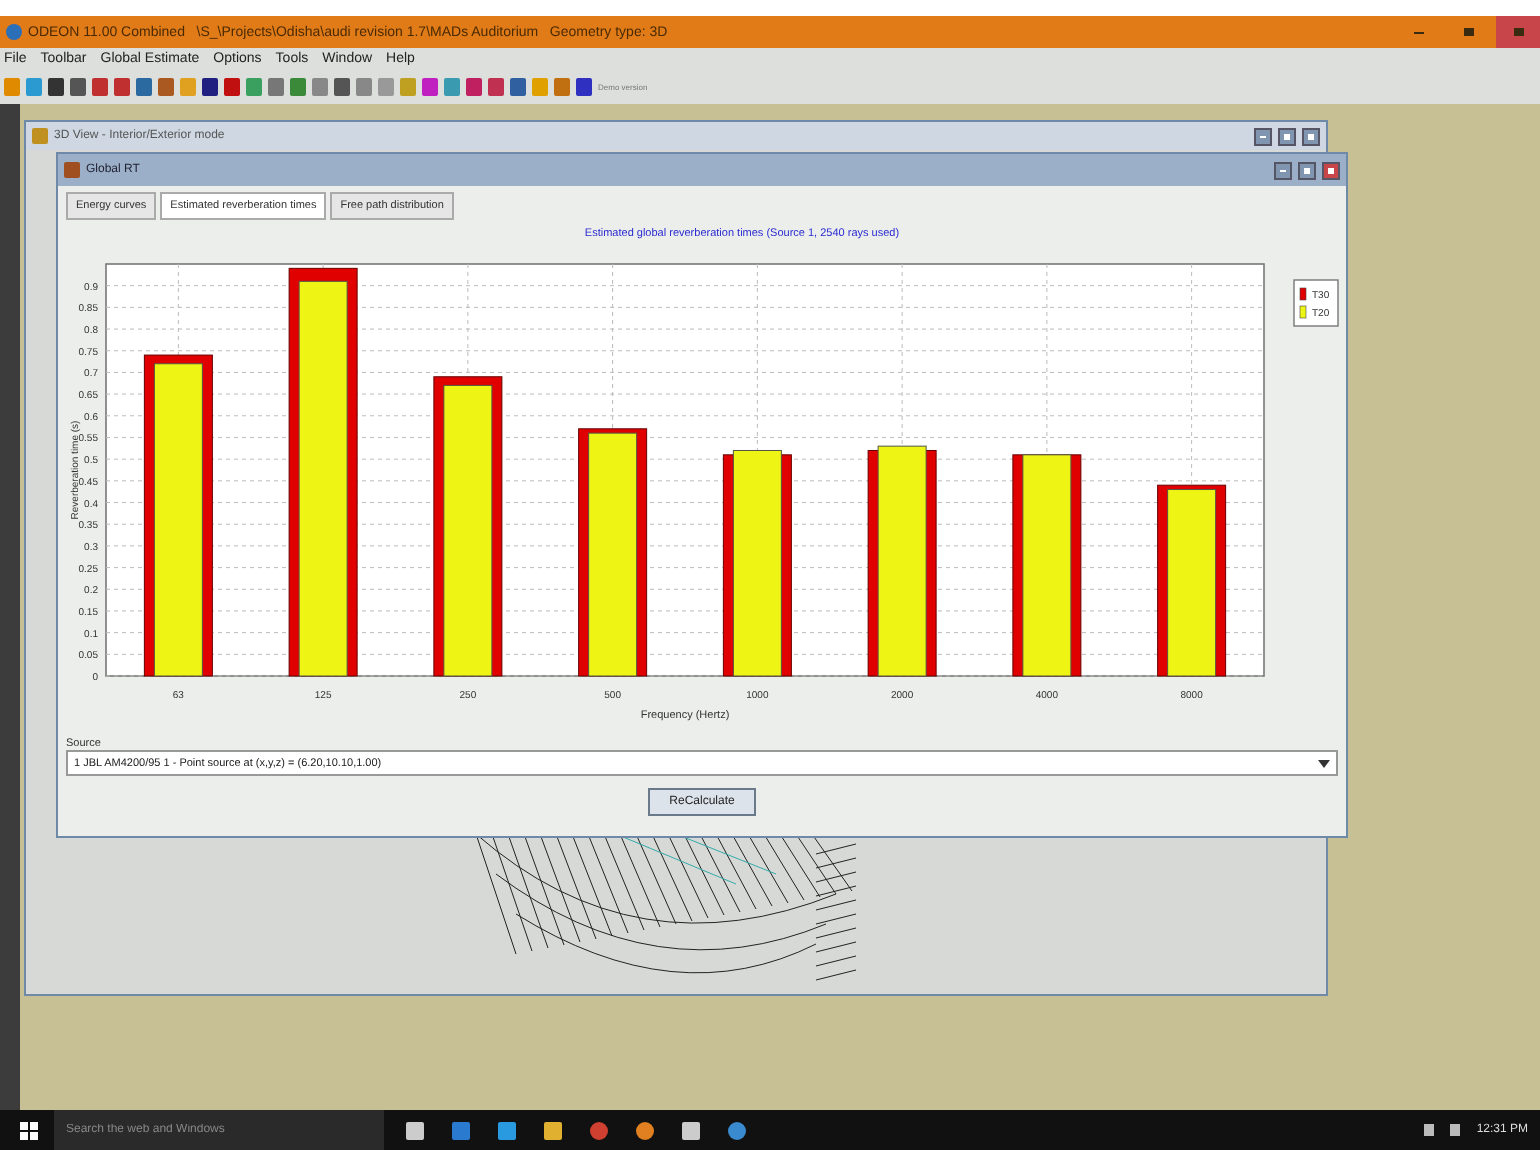 This screenshot has width=1540, height=1150. What do you see at coordinates (1518, 32) in the screenshot?
I see `close-button` at bounding box center [1518, 32].